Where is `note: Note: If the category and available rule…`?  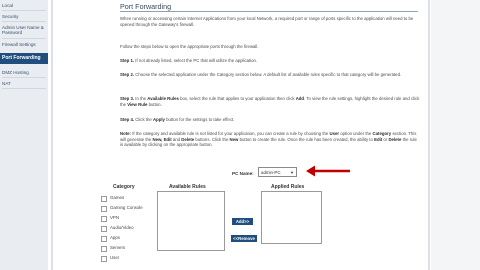 note: Note: If the category and available rule… is located at coordinates (270, 139).